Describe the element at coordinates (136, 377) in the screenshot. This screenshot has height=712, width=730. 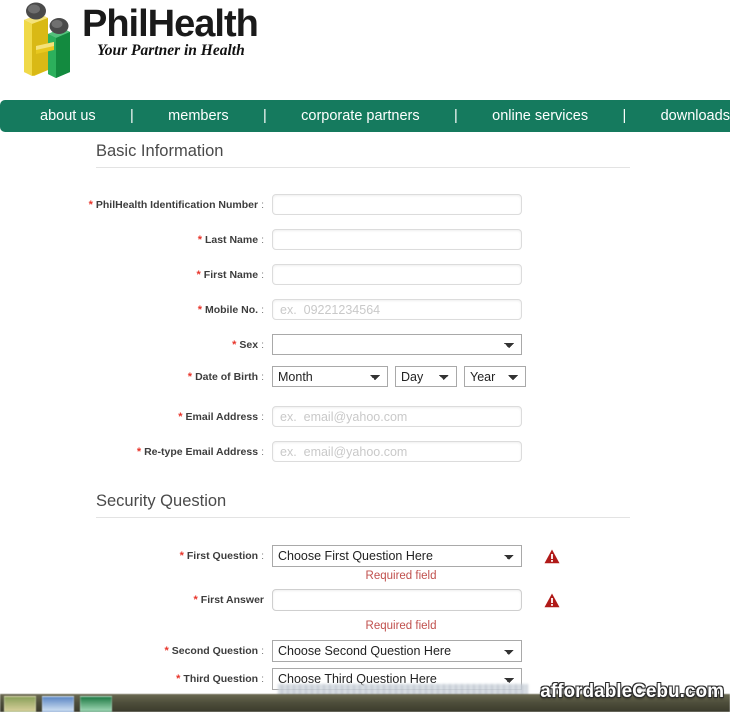
I see `label-date-of-birth: * Date of Birth:` at that location.